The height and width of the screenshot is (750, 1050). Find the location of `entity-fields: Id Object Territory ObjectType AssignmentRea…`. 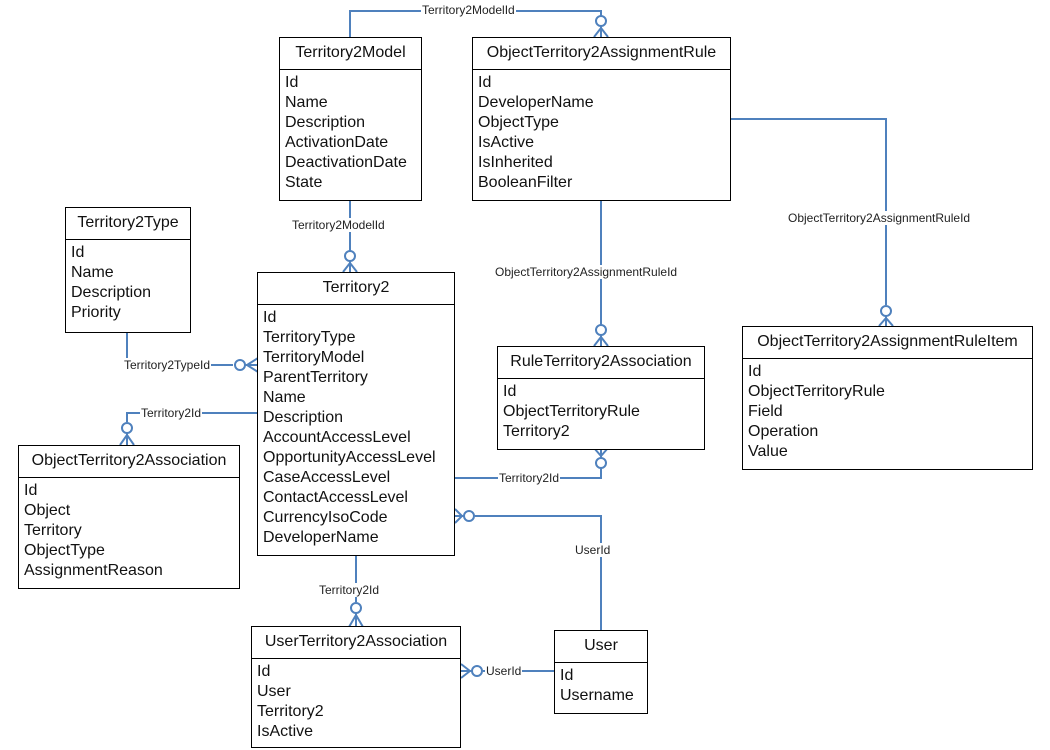

entity-fields: Id Object Territory ObjectType AssignmentRea… is located at coordinates (129, 531).